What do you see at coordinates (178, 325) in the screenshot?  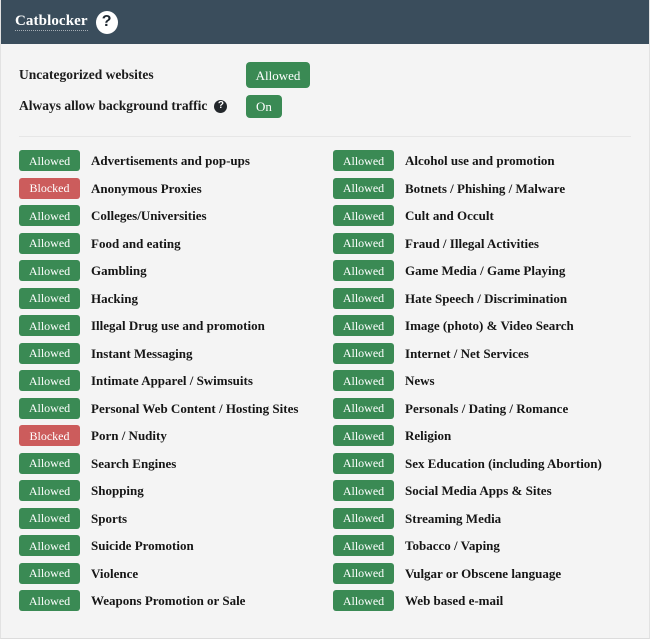 I see `category-label: Illegal Drug use and promotion` at bounding box center [178, 325].